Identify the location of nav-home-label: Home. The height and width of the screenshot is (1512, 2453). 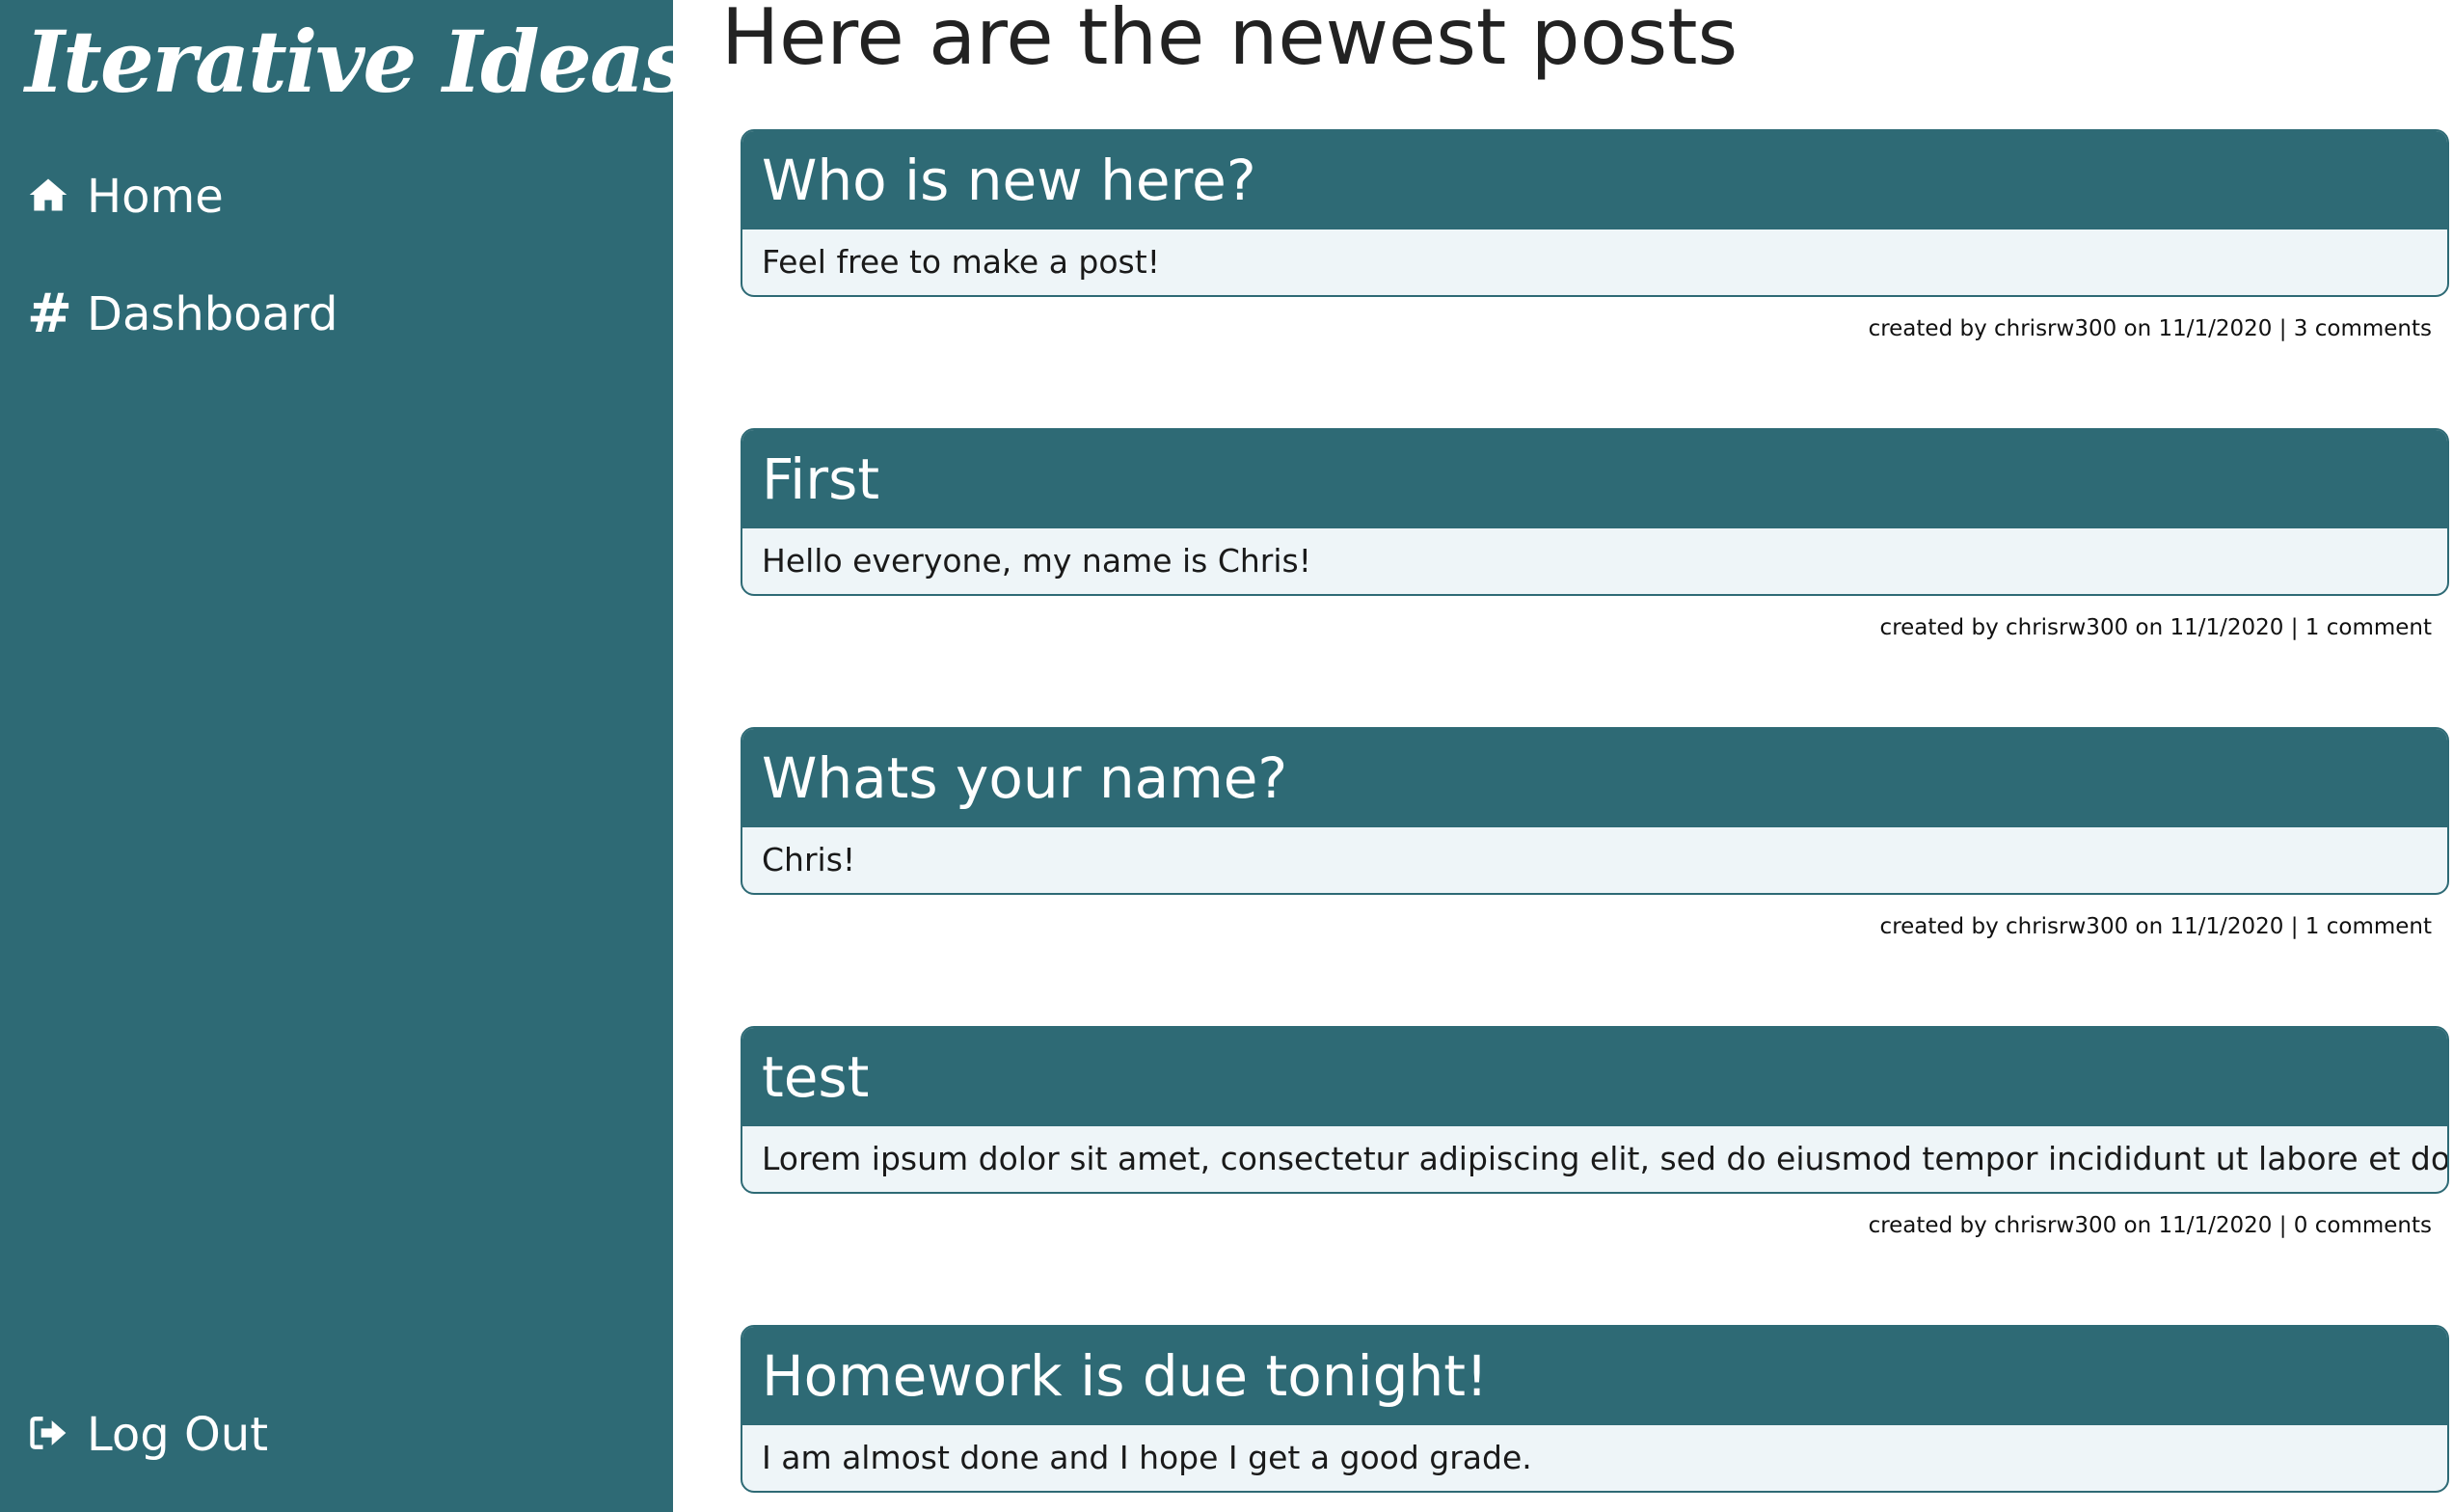
(155, 197).